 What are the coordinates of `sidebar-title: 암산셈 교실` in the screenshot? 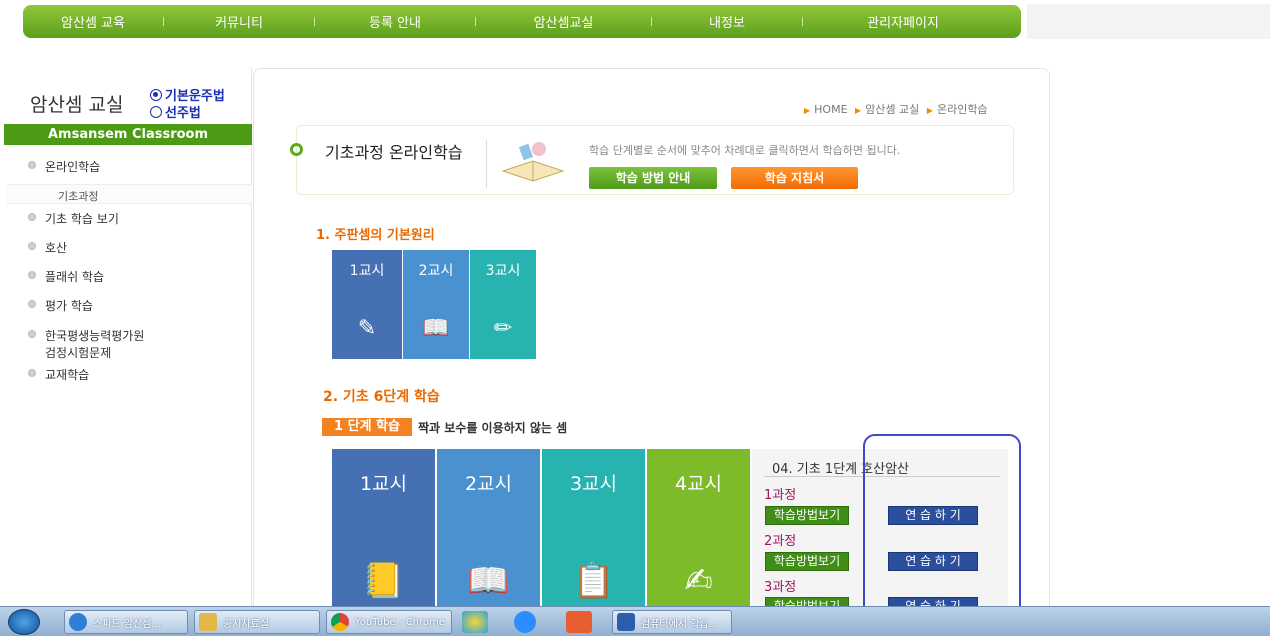 It's located at (77, 105).